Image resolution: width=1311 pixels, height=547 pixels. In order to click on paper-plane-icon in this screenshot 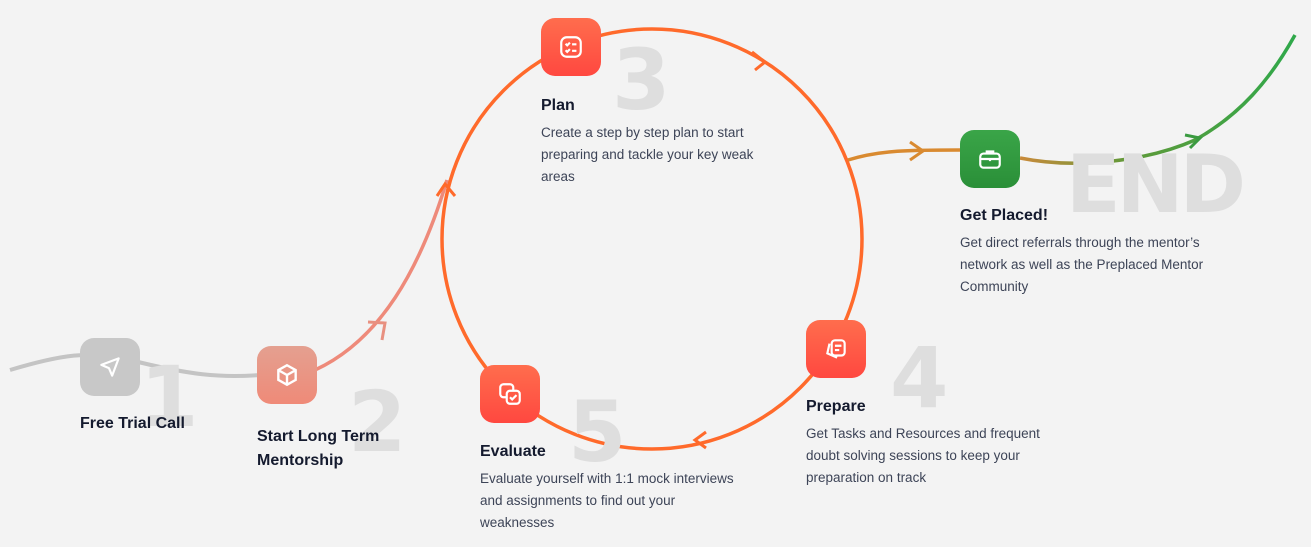, I will do `click(110, 367)`.